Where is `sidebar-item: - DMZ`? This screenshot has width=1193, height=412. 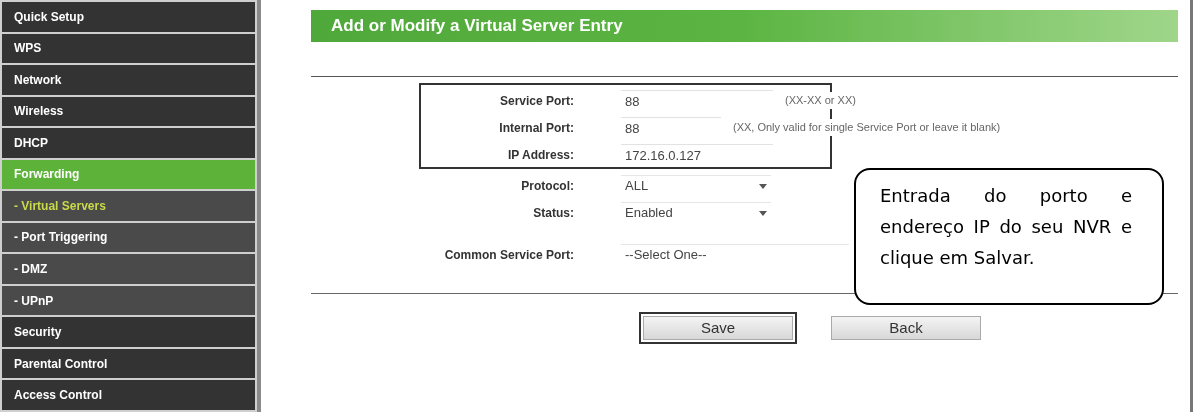 sidebar-item: - DMZ is located at coordinates (128, 269).